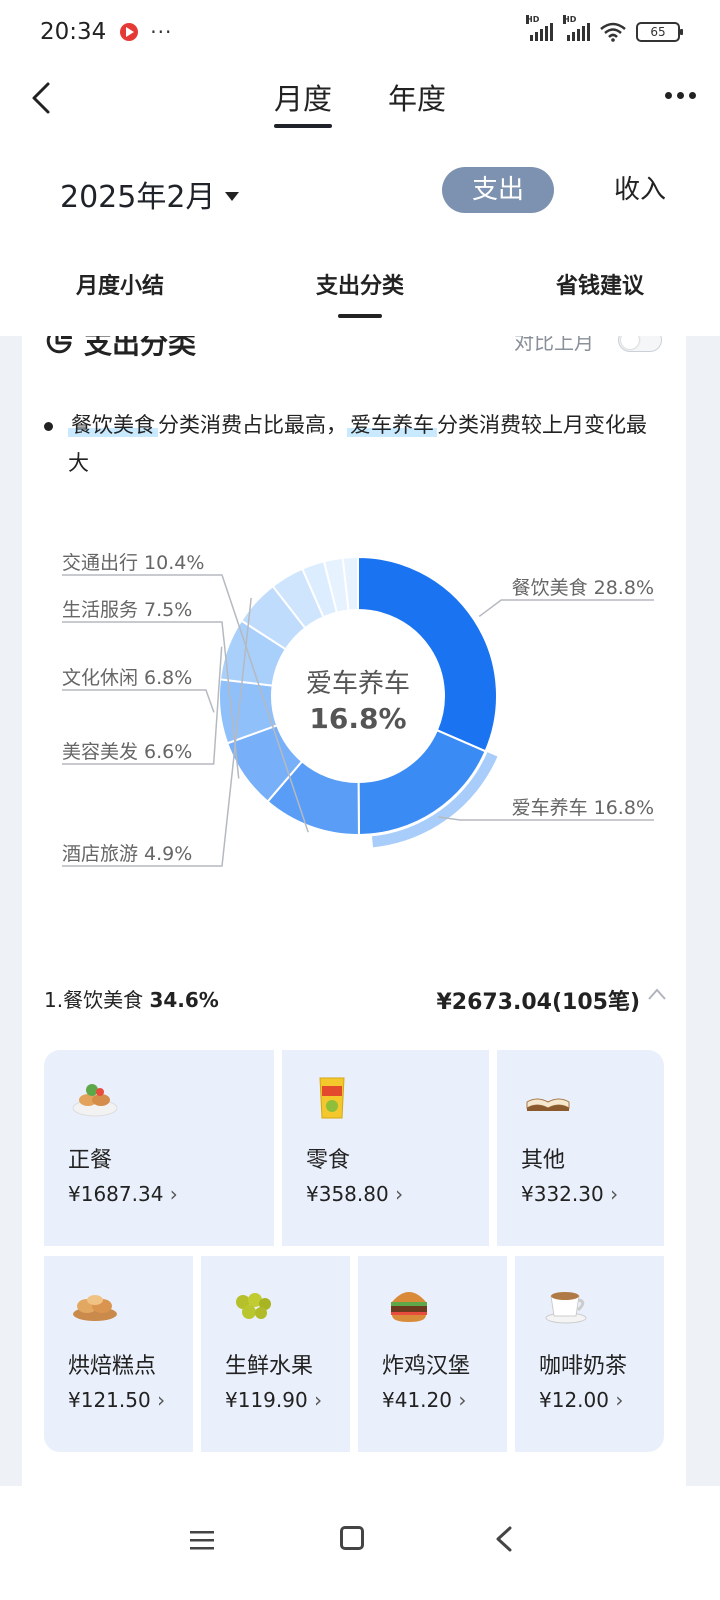  What do you see at coordinates (127, 678) in the screenshot?
I see `chart-slice-label: 文化休闲 6.8%` at bounding box center [127, 678].